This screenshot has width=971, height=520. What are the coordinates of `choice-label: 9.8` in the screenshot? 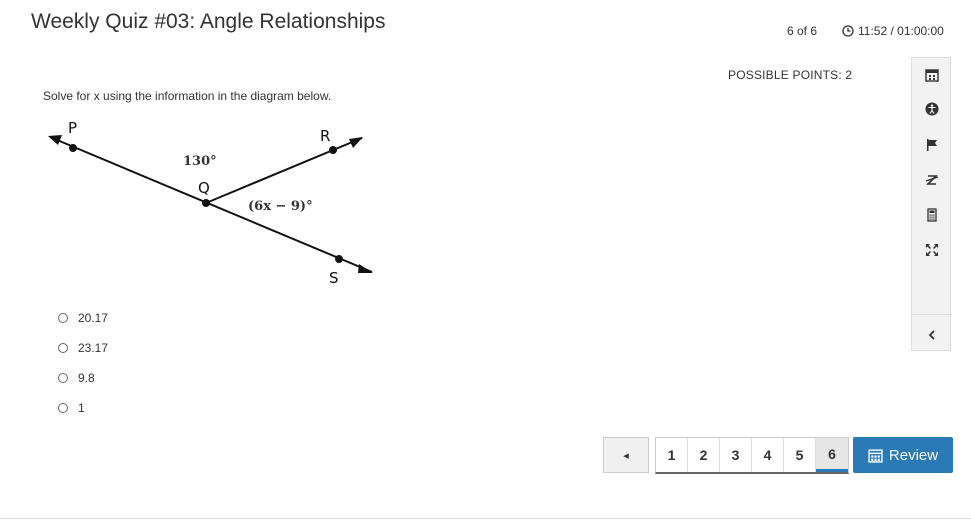 It's located at (86, 378).